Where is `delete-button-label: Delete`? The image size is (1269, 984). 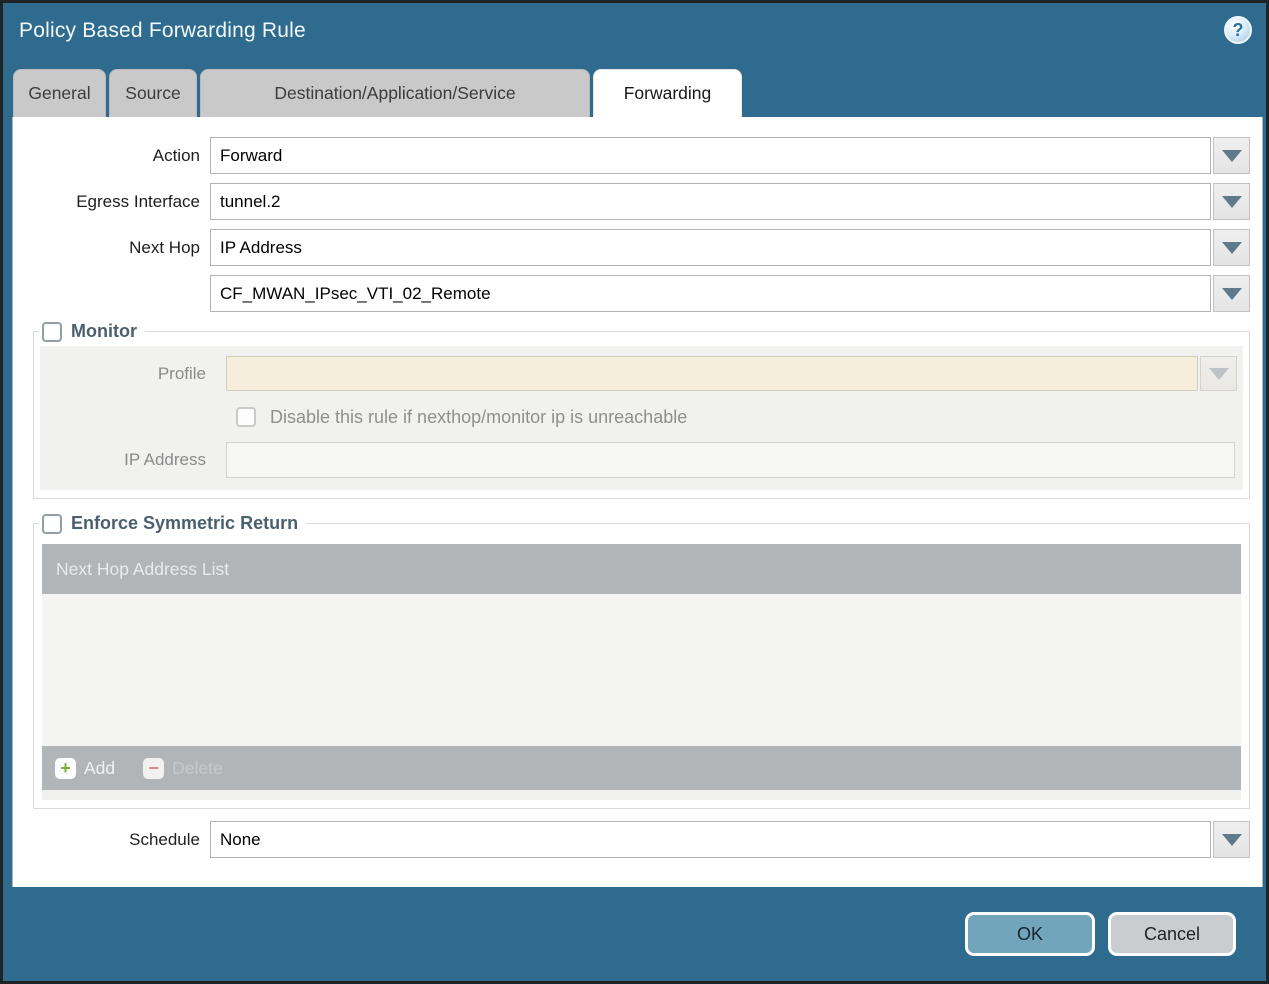 delete-button-label: Delete is located at coordinates (197, 767).